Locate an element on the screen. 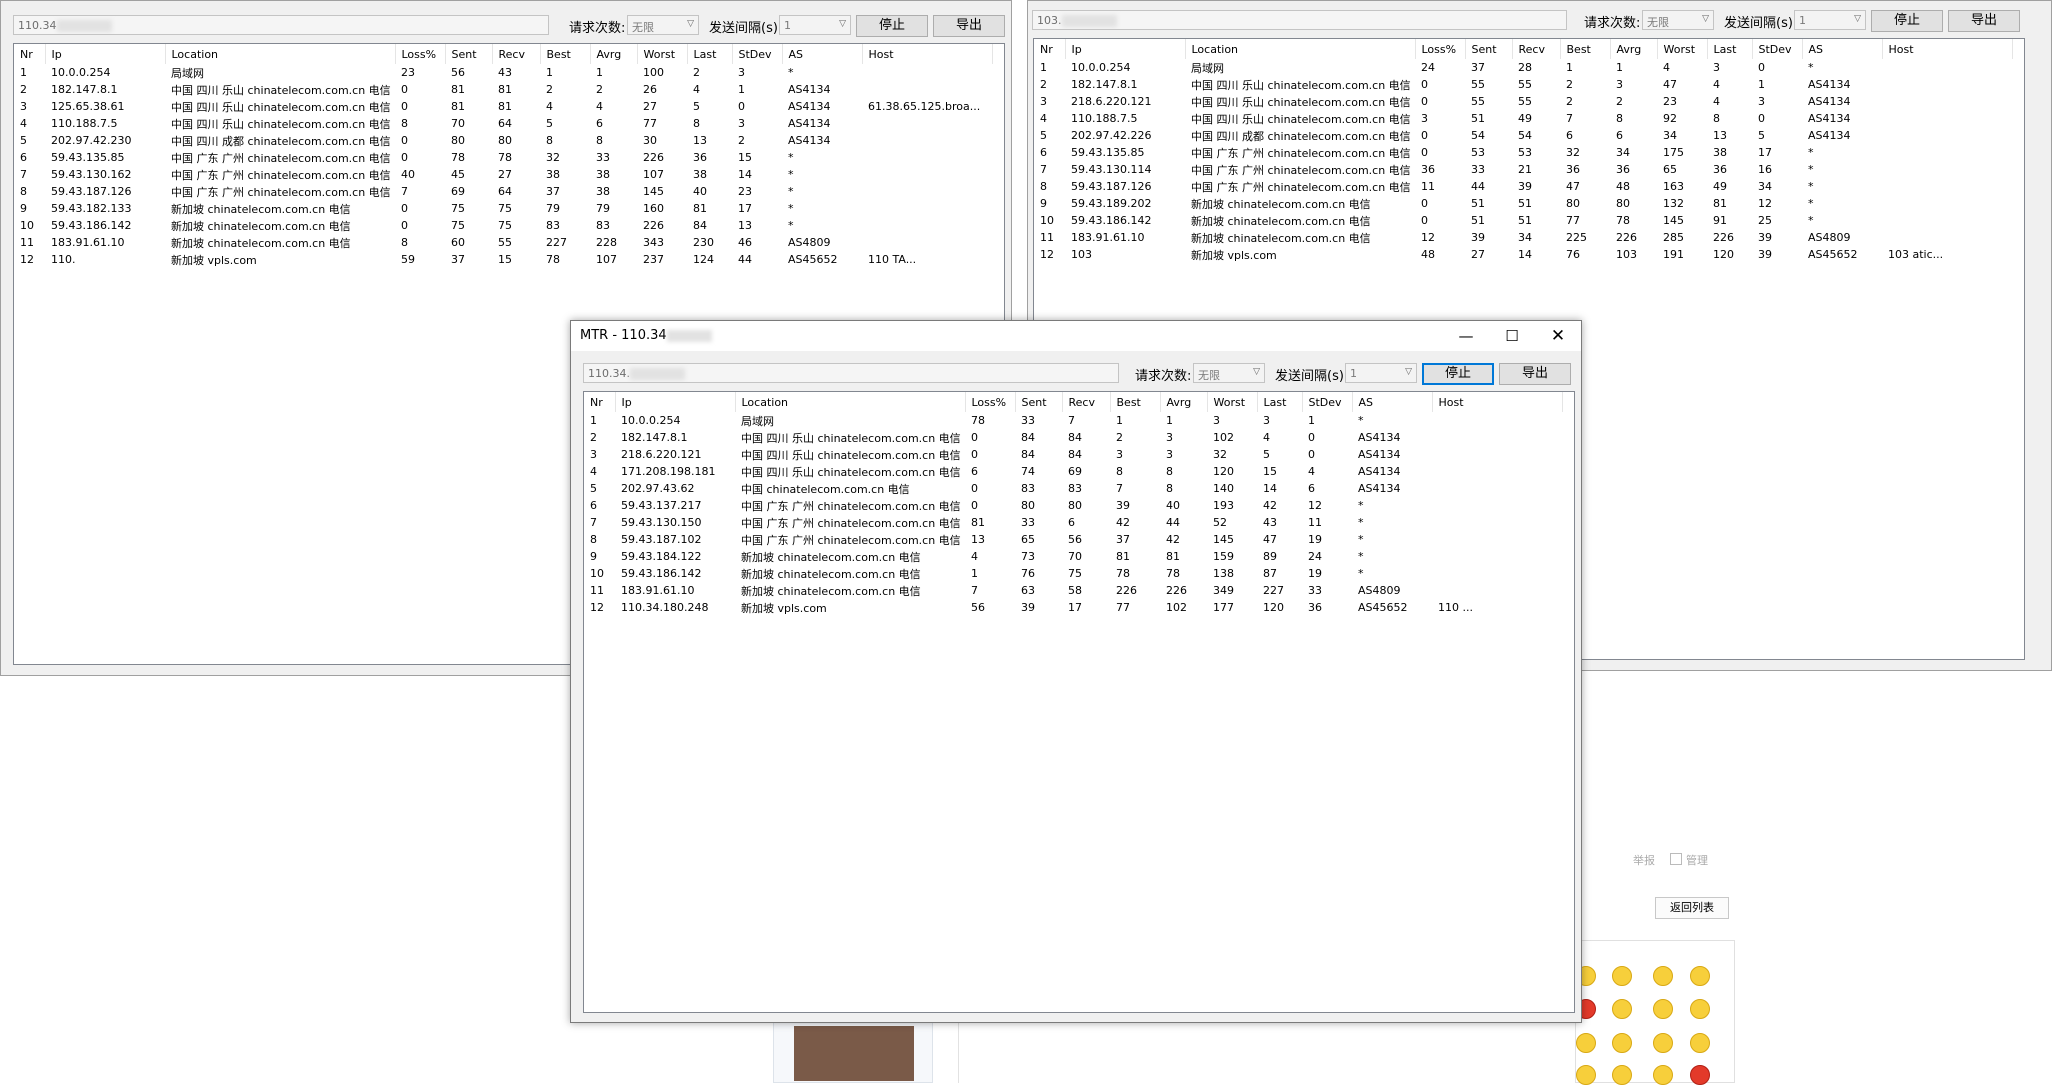 This screenshot has width=2052, height=1085. table-row: 1 10.0.0.254 局域网 78 33 7 1 1 3 3 1 * is located at coordinates (1073, 420).